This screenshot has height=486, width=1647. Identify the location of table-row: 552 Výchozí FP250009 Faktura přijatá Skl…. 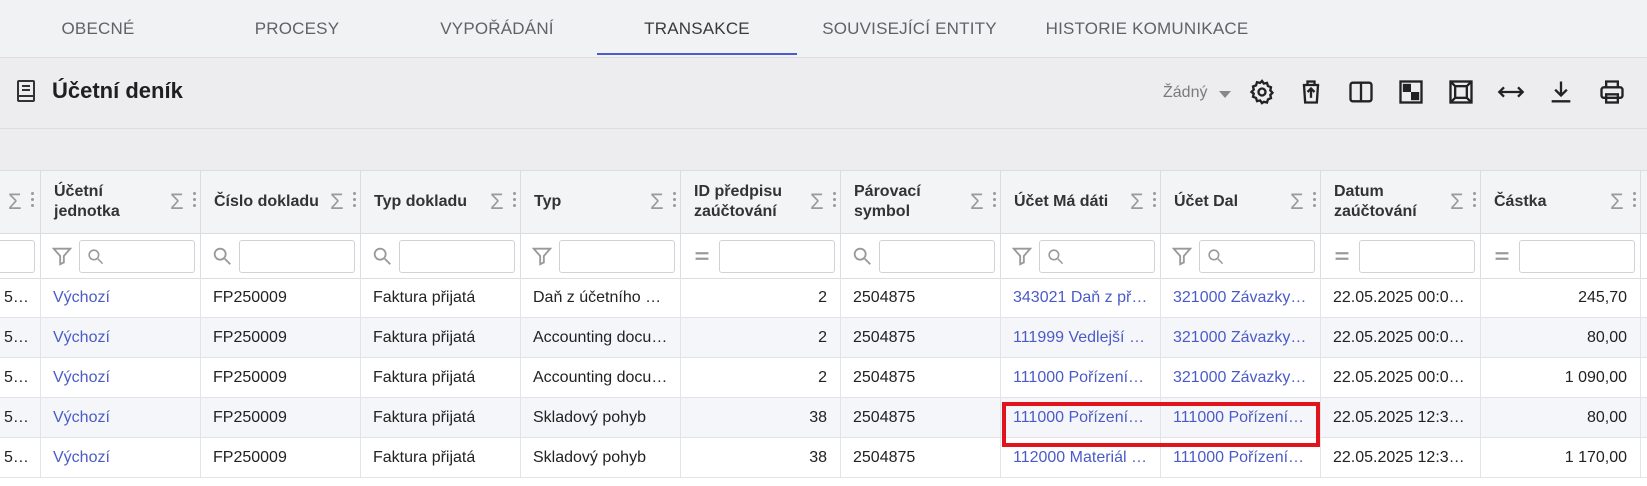
(823, 458).